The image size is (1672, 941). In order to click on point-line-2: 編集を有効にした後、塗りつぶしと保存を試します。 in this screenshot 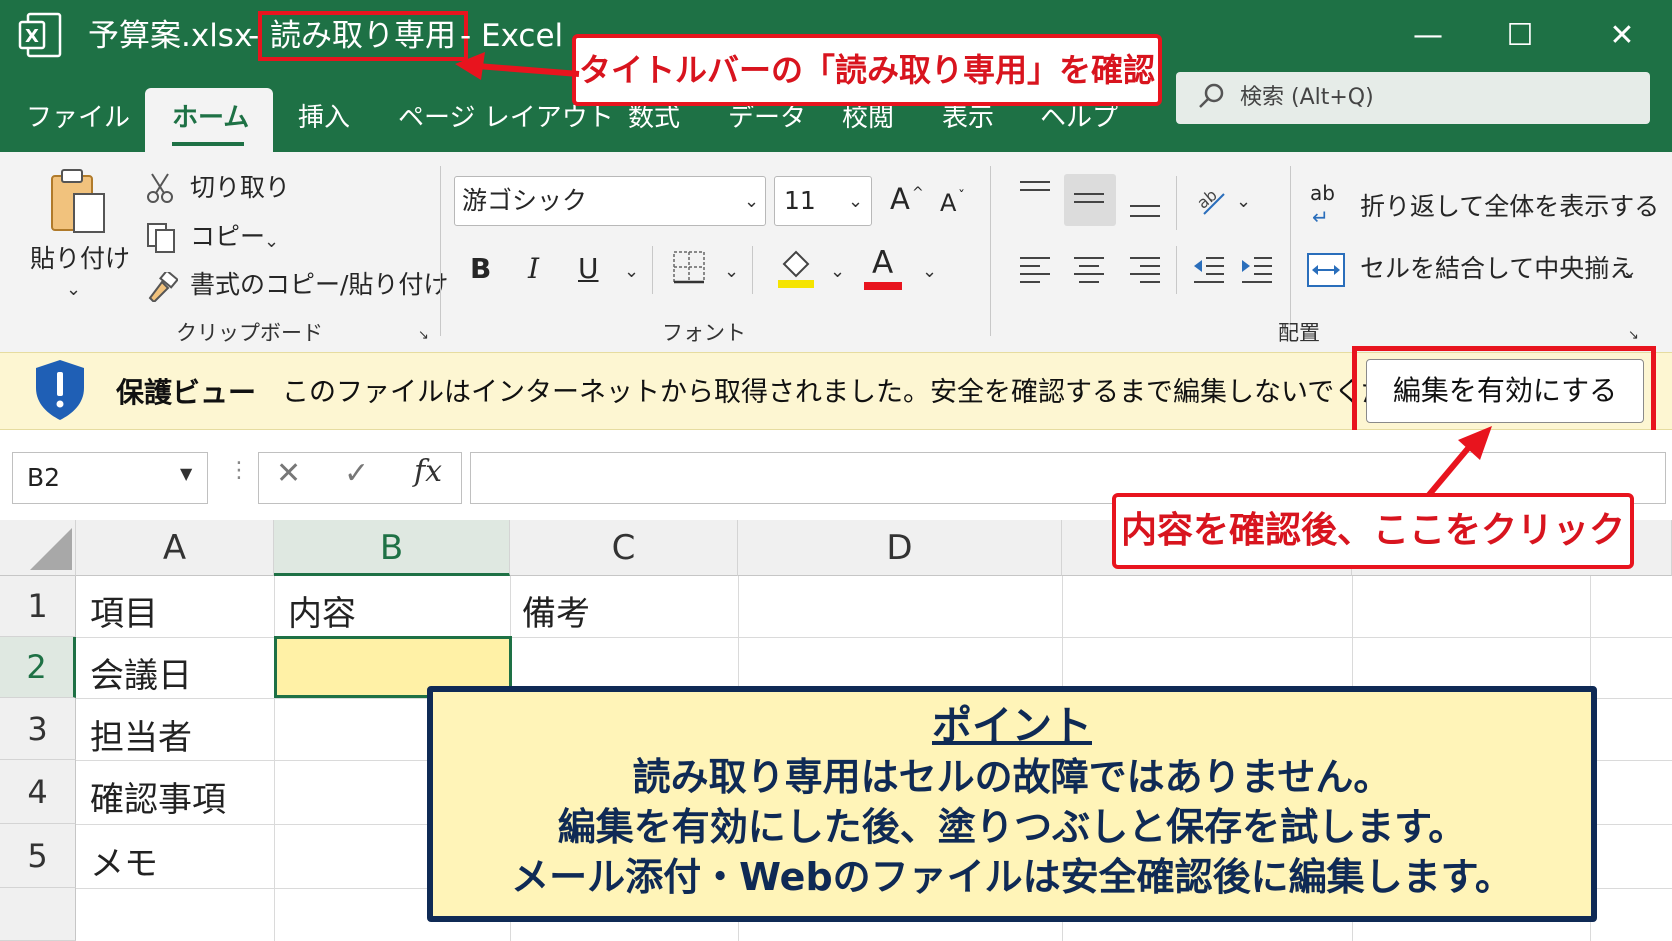, I will do `click(1012, 827)`.